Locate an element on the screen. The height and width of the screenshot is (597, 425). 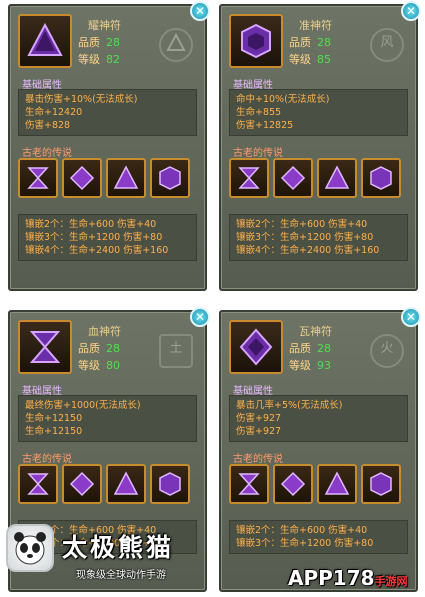
attr-line: 暴击伤害+10%(无法成长) is located at coordinates (81, 99).